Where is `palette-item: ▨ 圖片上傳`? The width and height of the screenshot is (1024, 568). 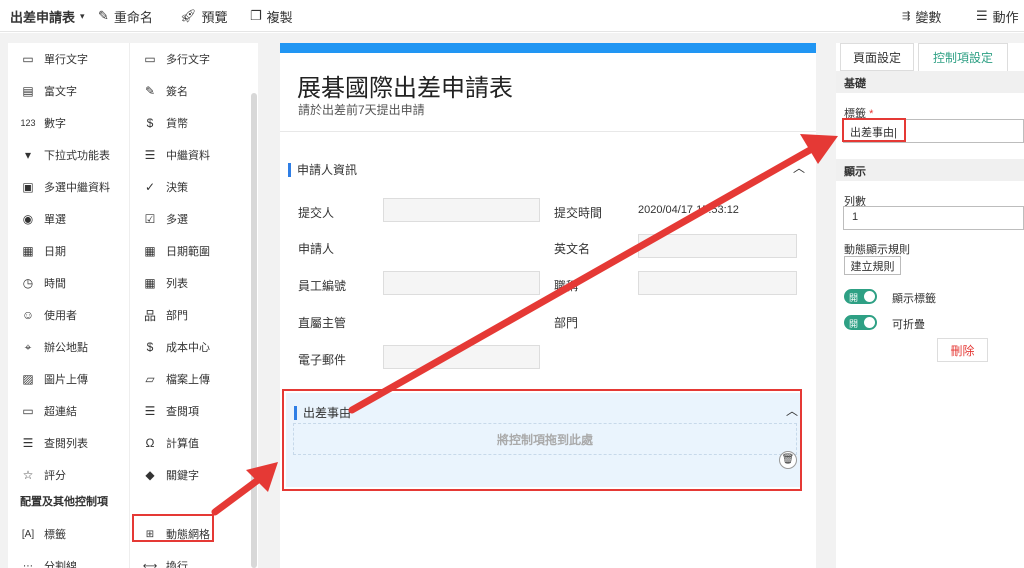
palette-item: ▨ 圖片上傳 is located at coordinates (69, 379).